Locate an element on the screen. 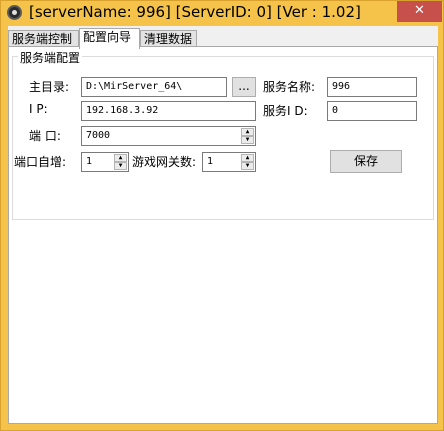  port-increment-decrease-button: ▼ is located at coordinates (120, 166).